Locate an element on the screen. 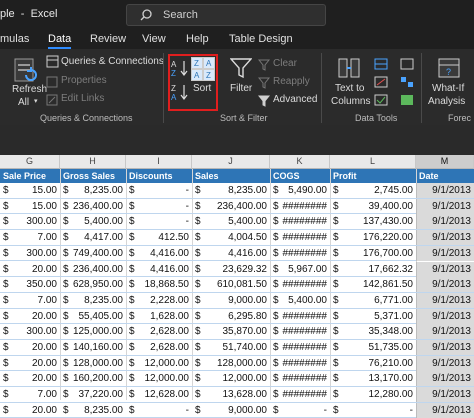  tab-data: Data is located at coordinates (60, 41).